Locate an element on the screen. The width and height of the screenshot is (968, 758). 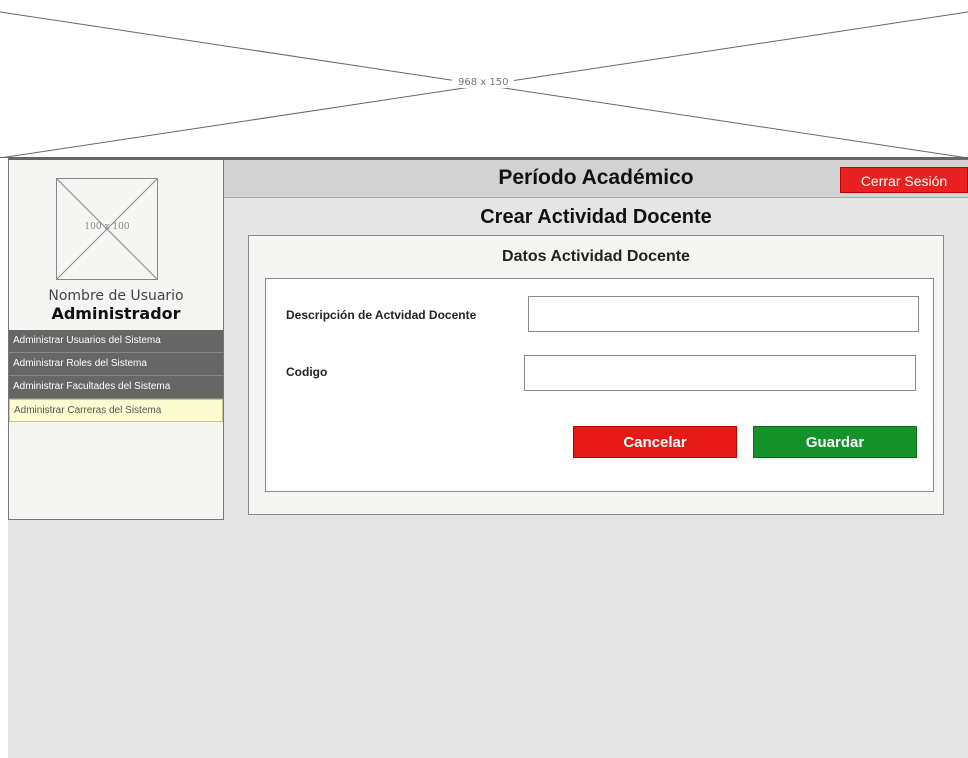
save-button: Guardar is located at coordinates (835, 442).